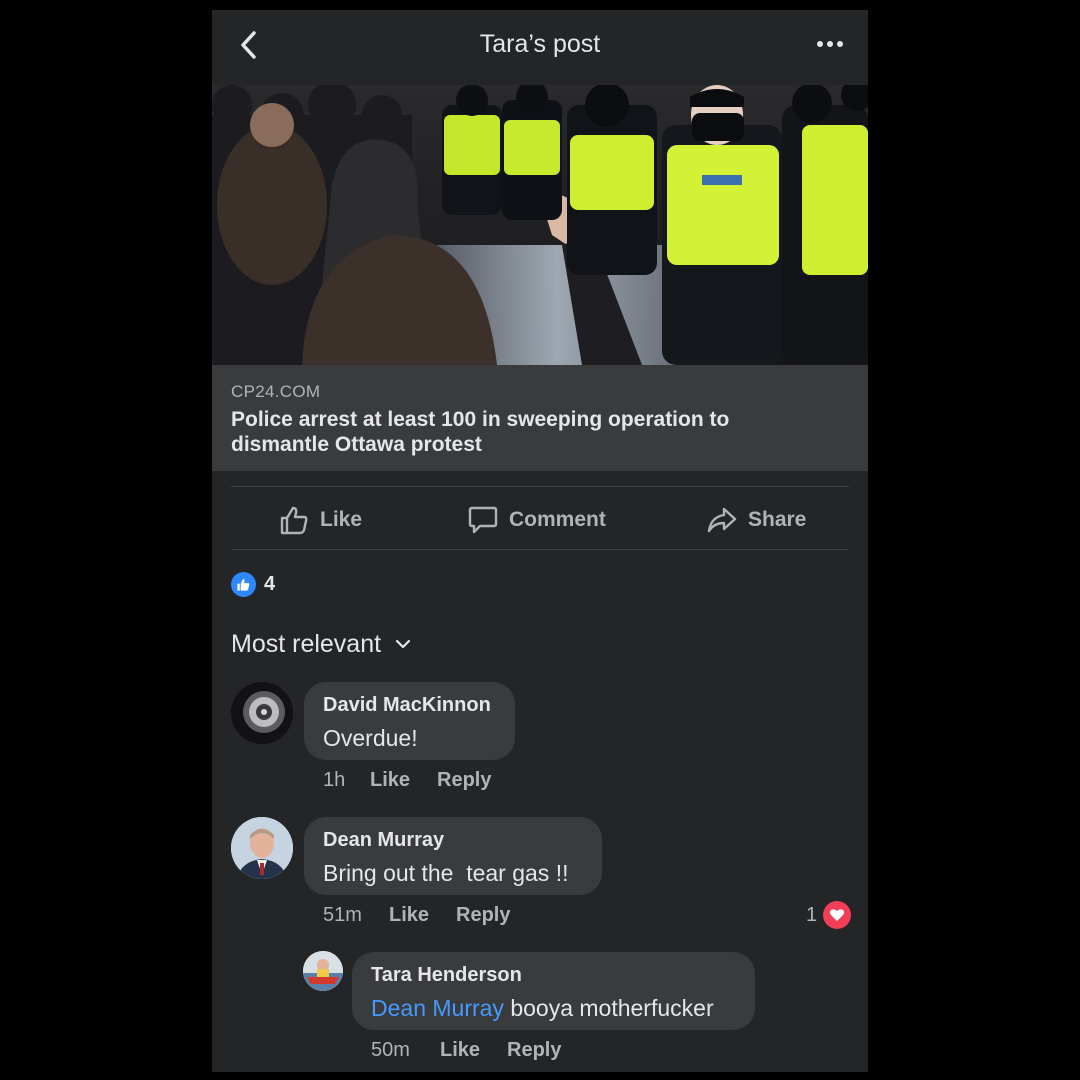 Image resolution: width=1080 pixels, height=1080 pixels. I want to click on comment-time: 51m, so click(342, 915).